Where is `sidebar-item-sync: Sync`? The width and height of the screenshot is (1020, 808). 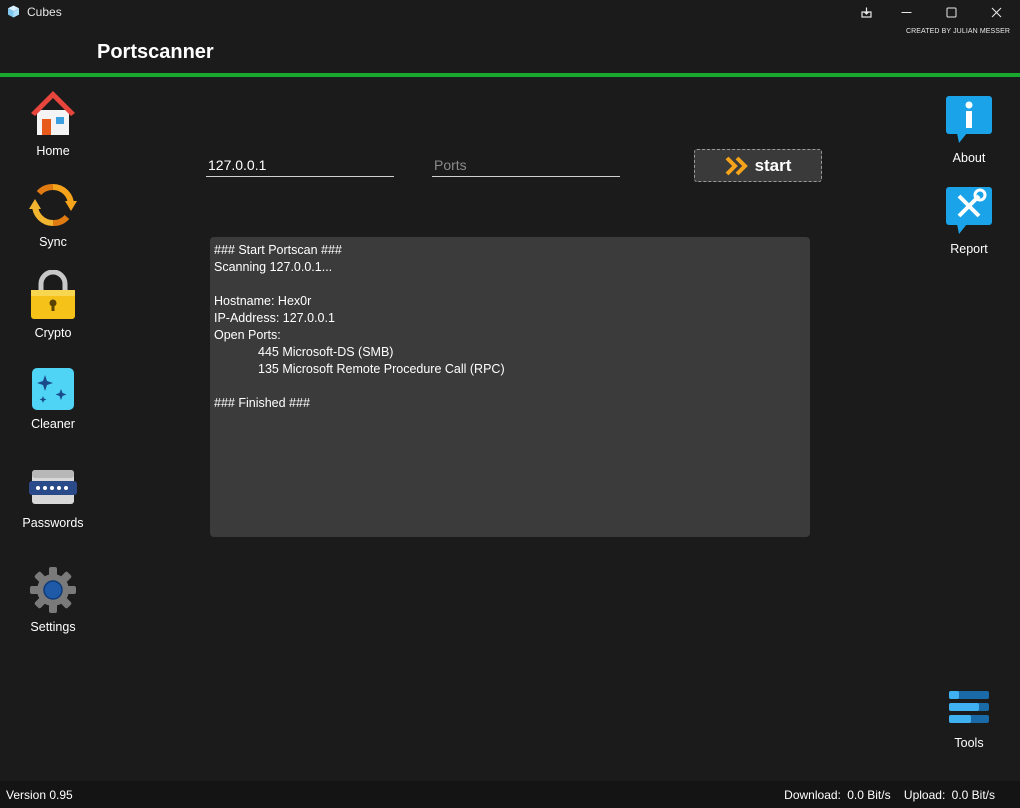
sidebar-item-sync: Sync is located at coordinates (53, 215).